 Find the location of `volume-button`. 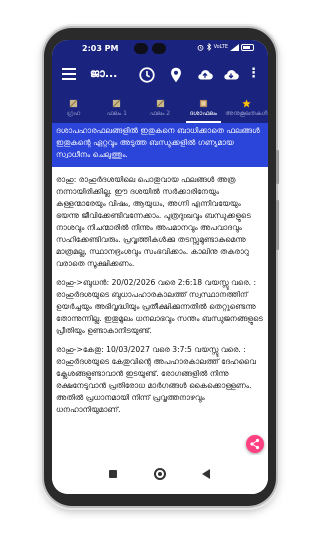

volume-button is located at coordinates (277, 225).